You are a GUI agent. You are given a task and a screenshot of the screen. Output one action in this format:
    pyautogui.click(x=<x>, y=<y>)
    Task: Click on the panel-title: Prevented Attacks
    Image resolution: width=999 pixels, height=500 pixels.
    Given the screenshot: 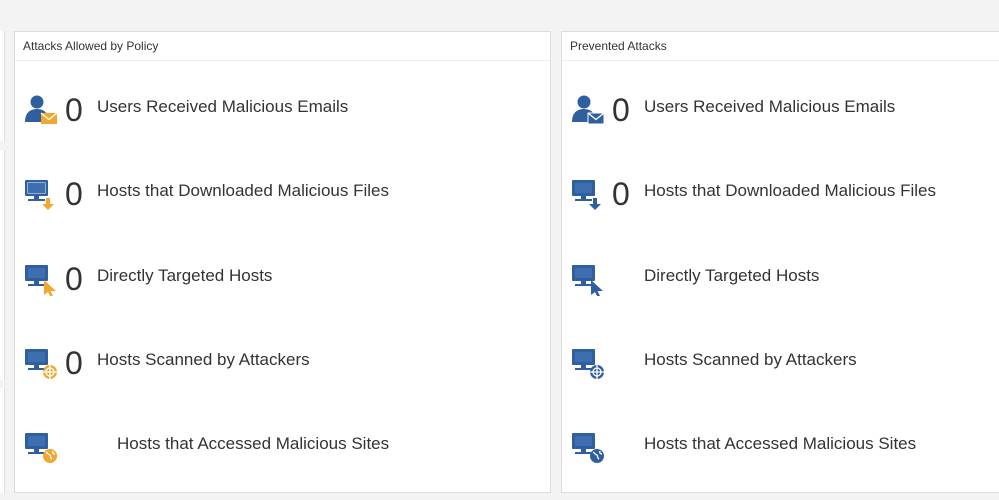 What is the action you would take?
    pyautogui.click(x=780, y=46)
    